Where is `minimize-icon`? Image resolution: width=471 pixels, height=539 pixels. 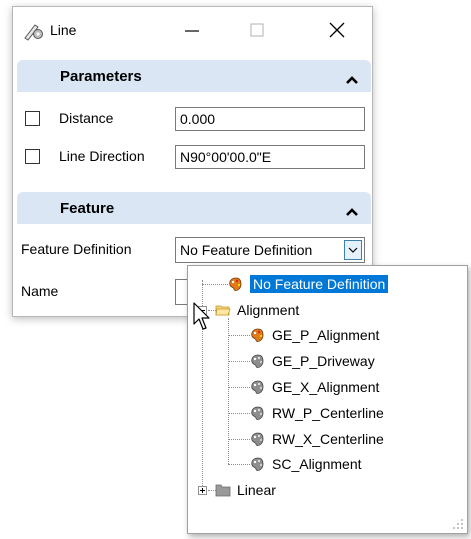 minimize-icon is located at coordinates (192, 31).